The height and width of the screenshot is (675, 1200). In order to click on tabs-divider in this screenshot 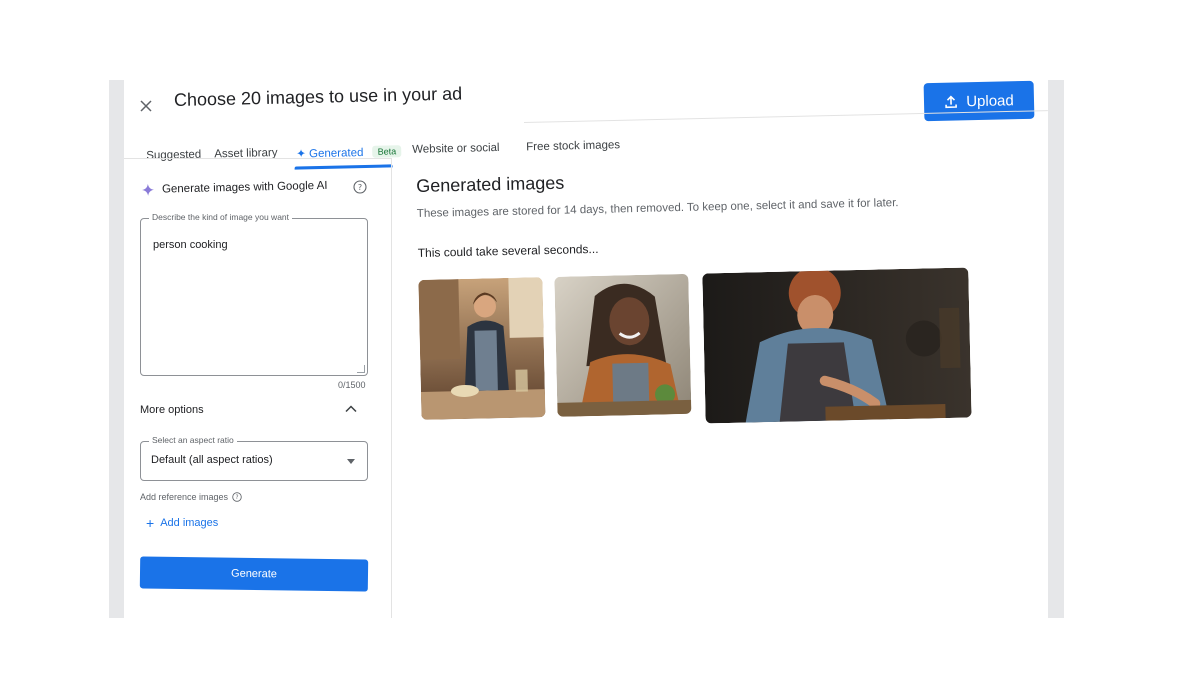, I will do `click(258, 158)`.